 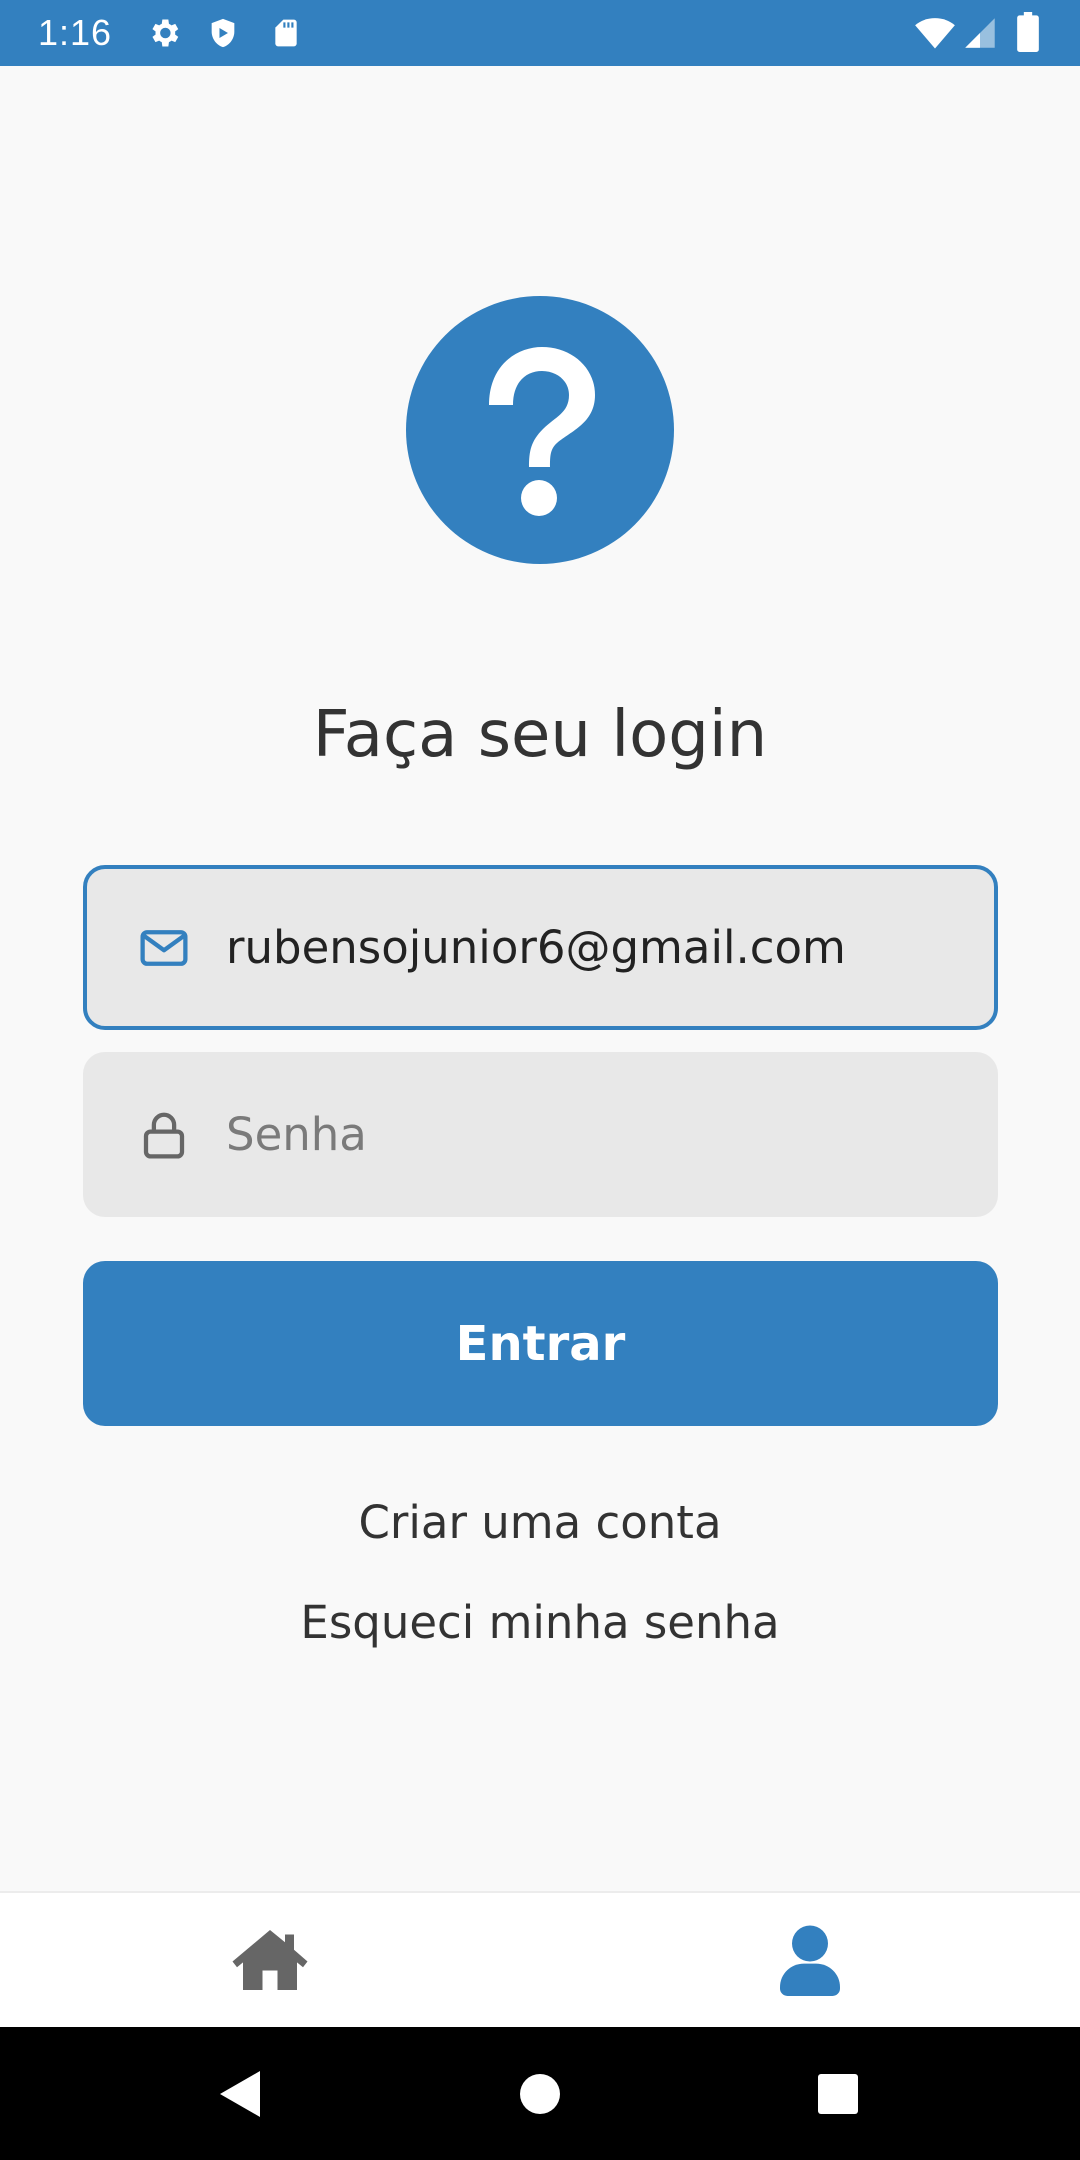 I want to click on email-field: rubensojunior6@gmail.com, so click(x=540, y=947).